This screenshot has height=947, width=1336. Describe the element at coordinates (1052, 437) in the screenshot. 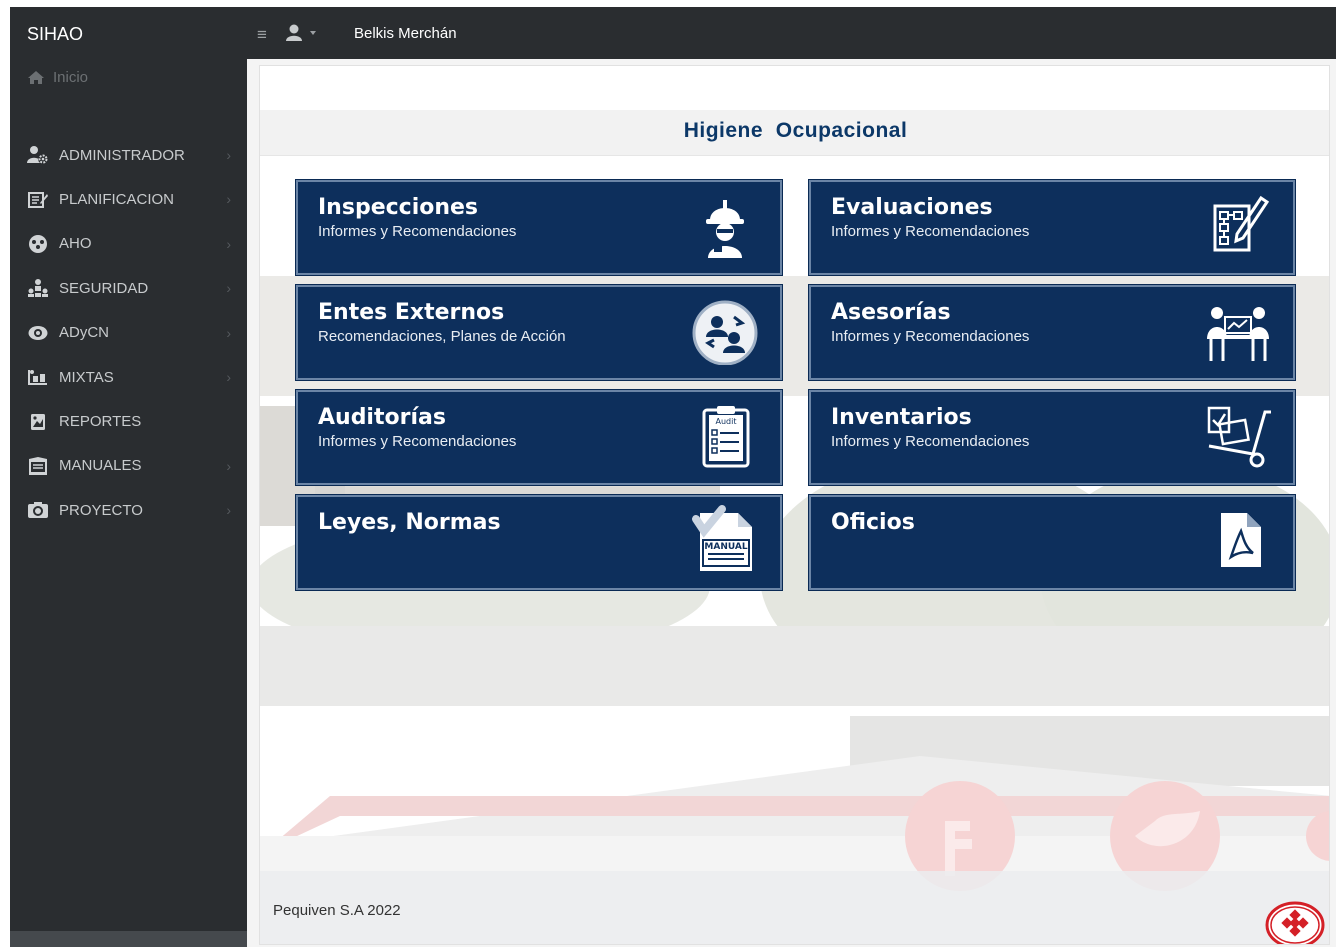

I see `card-inventarios: Inventarios Informes y Recomendaciones` at that location.